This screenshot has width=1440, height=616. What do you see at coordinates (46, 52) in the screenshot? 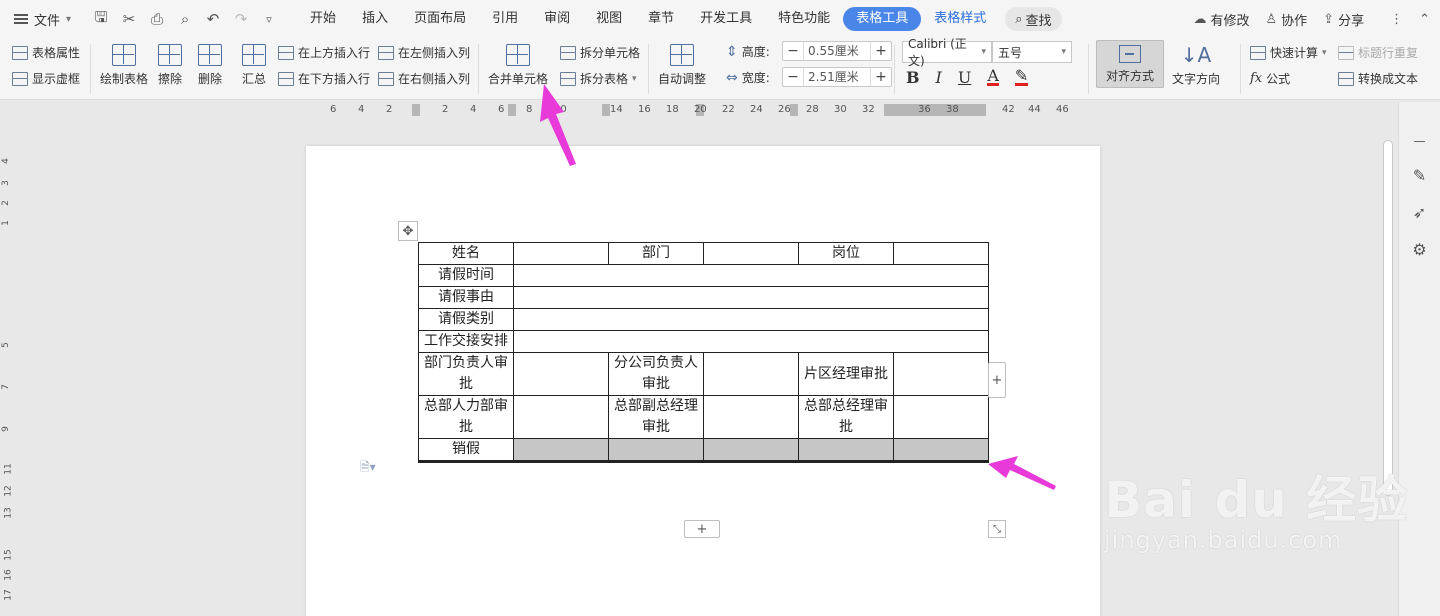
I see `table-properties-button: 表格属性` at bounding box center [46, 52].